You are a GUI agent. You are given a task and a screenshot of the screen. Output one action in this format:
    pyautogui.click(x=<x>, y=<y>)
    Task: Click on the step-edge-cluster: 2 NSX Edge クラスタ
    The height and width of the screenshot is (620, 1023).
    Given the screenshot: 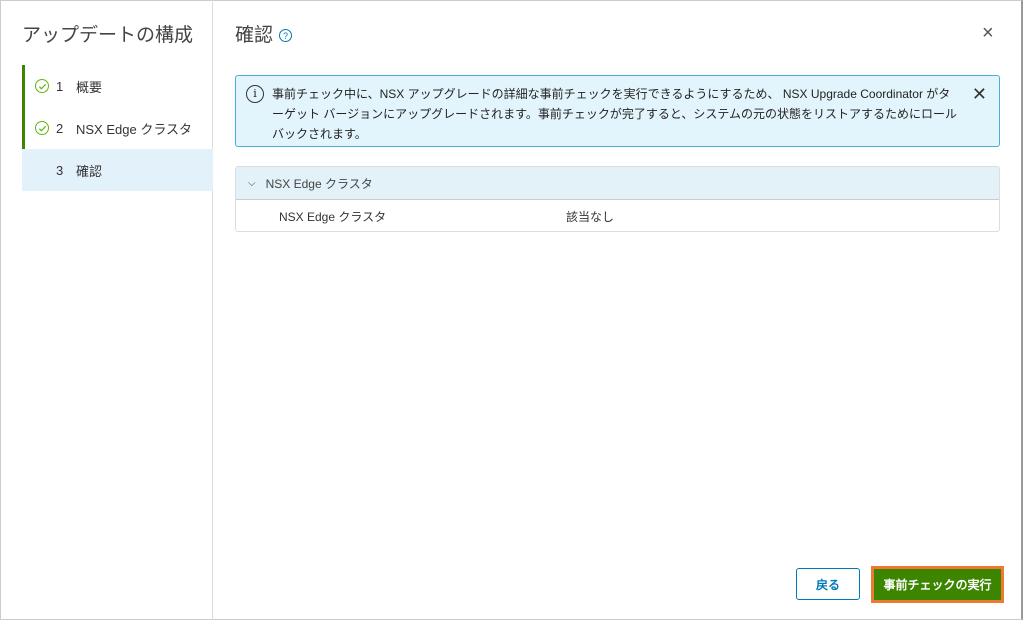 What is the action you would take?
    pyautogui.click(x=117, y=128)
    